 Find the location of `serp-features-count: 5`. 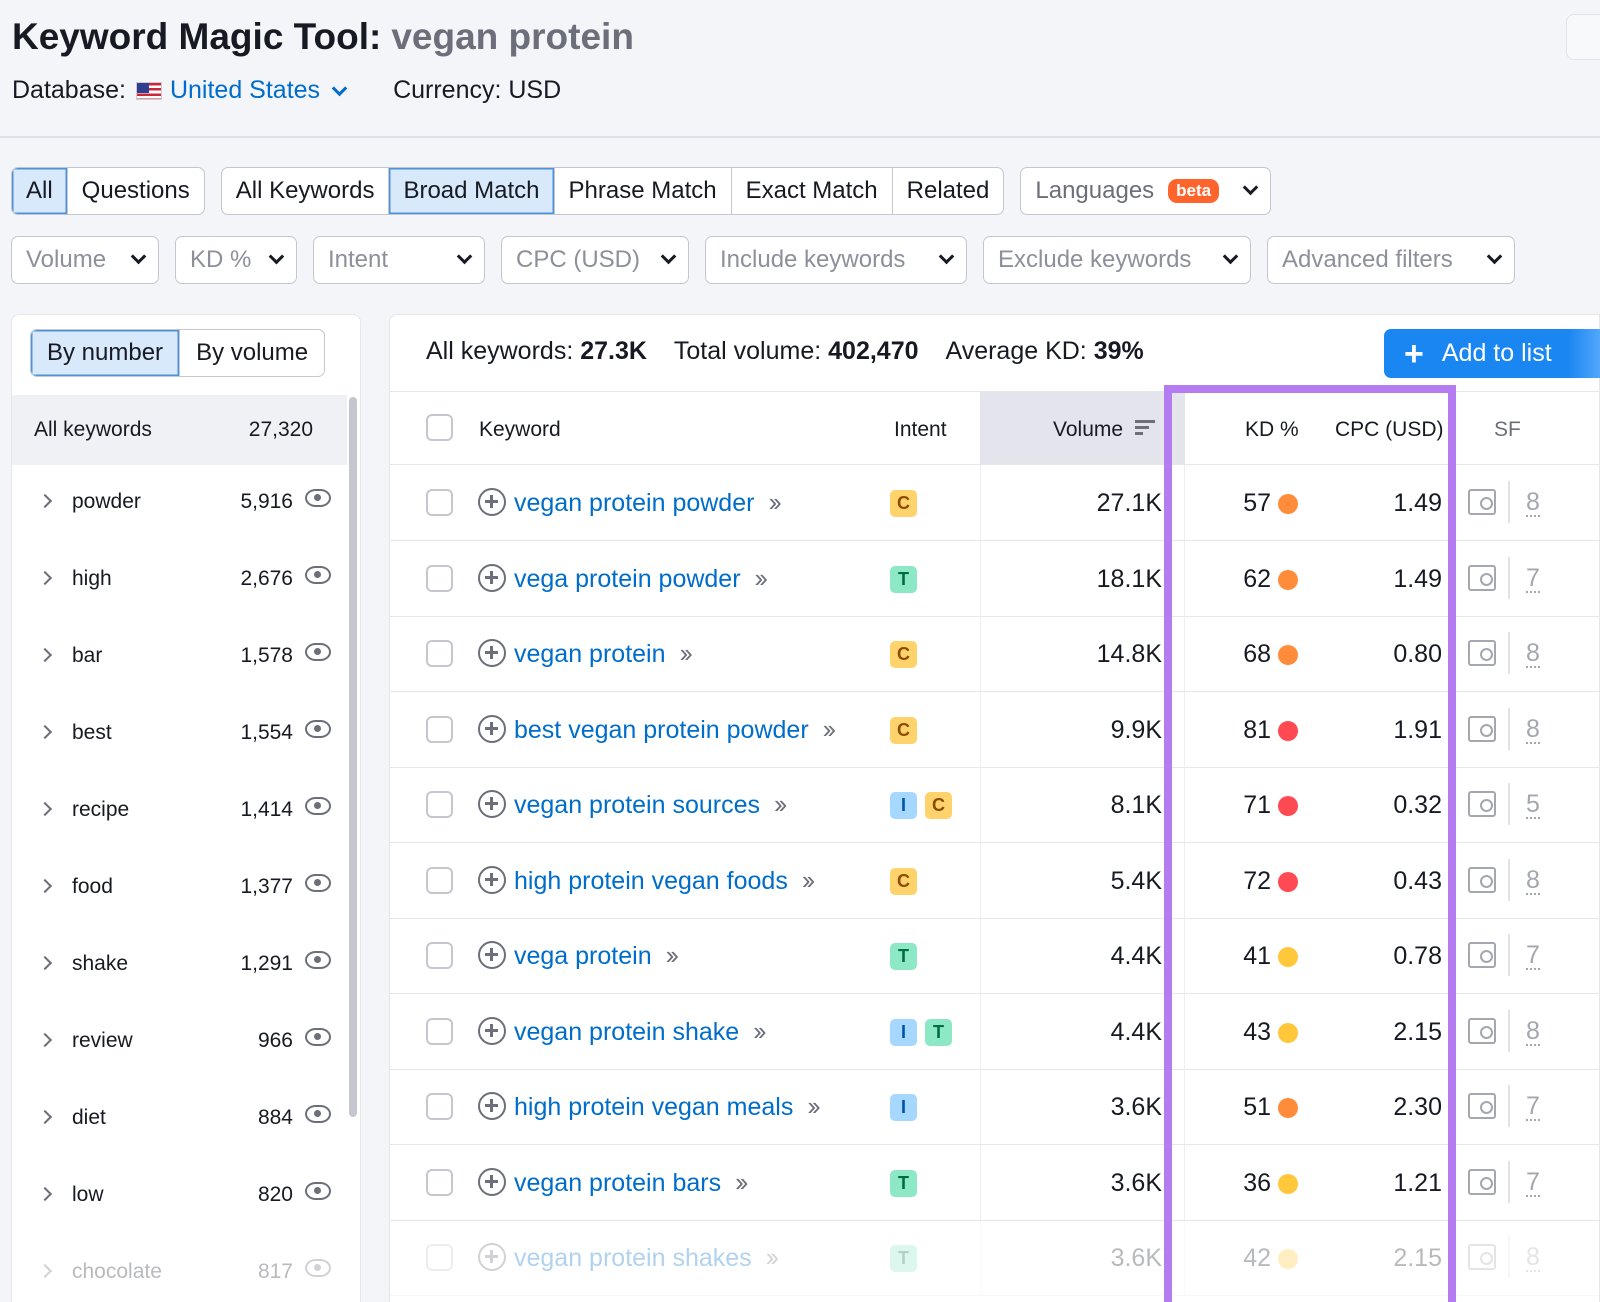

serp-features-count: 5 is located at coordinates (1533, 805).